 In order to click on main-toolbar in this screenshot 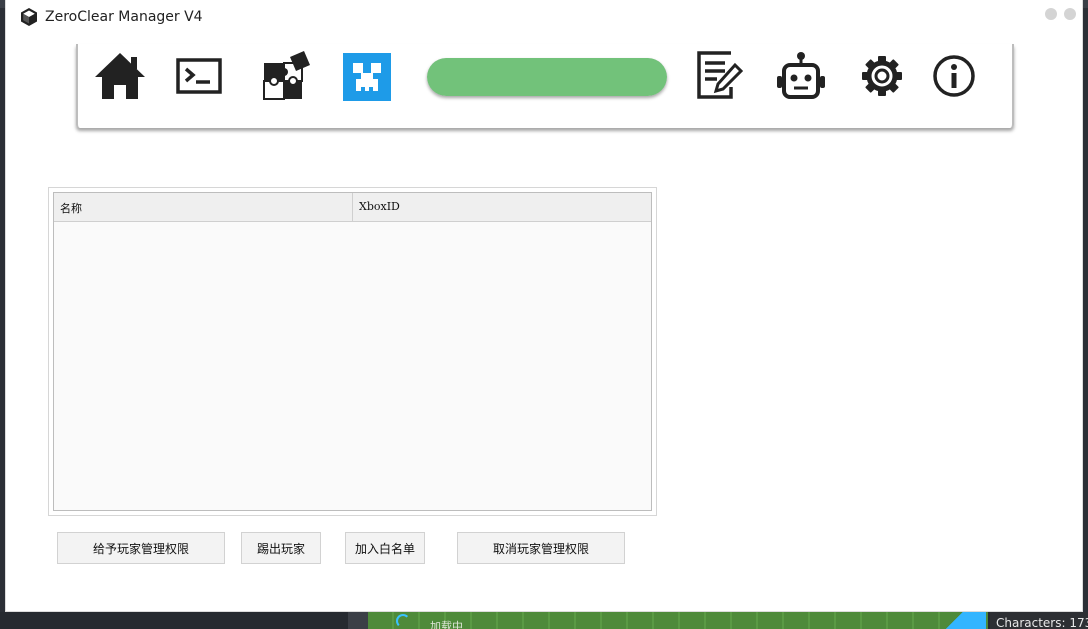, I will do `click(545, 86)`.